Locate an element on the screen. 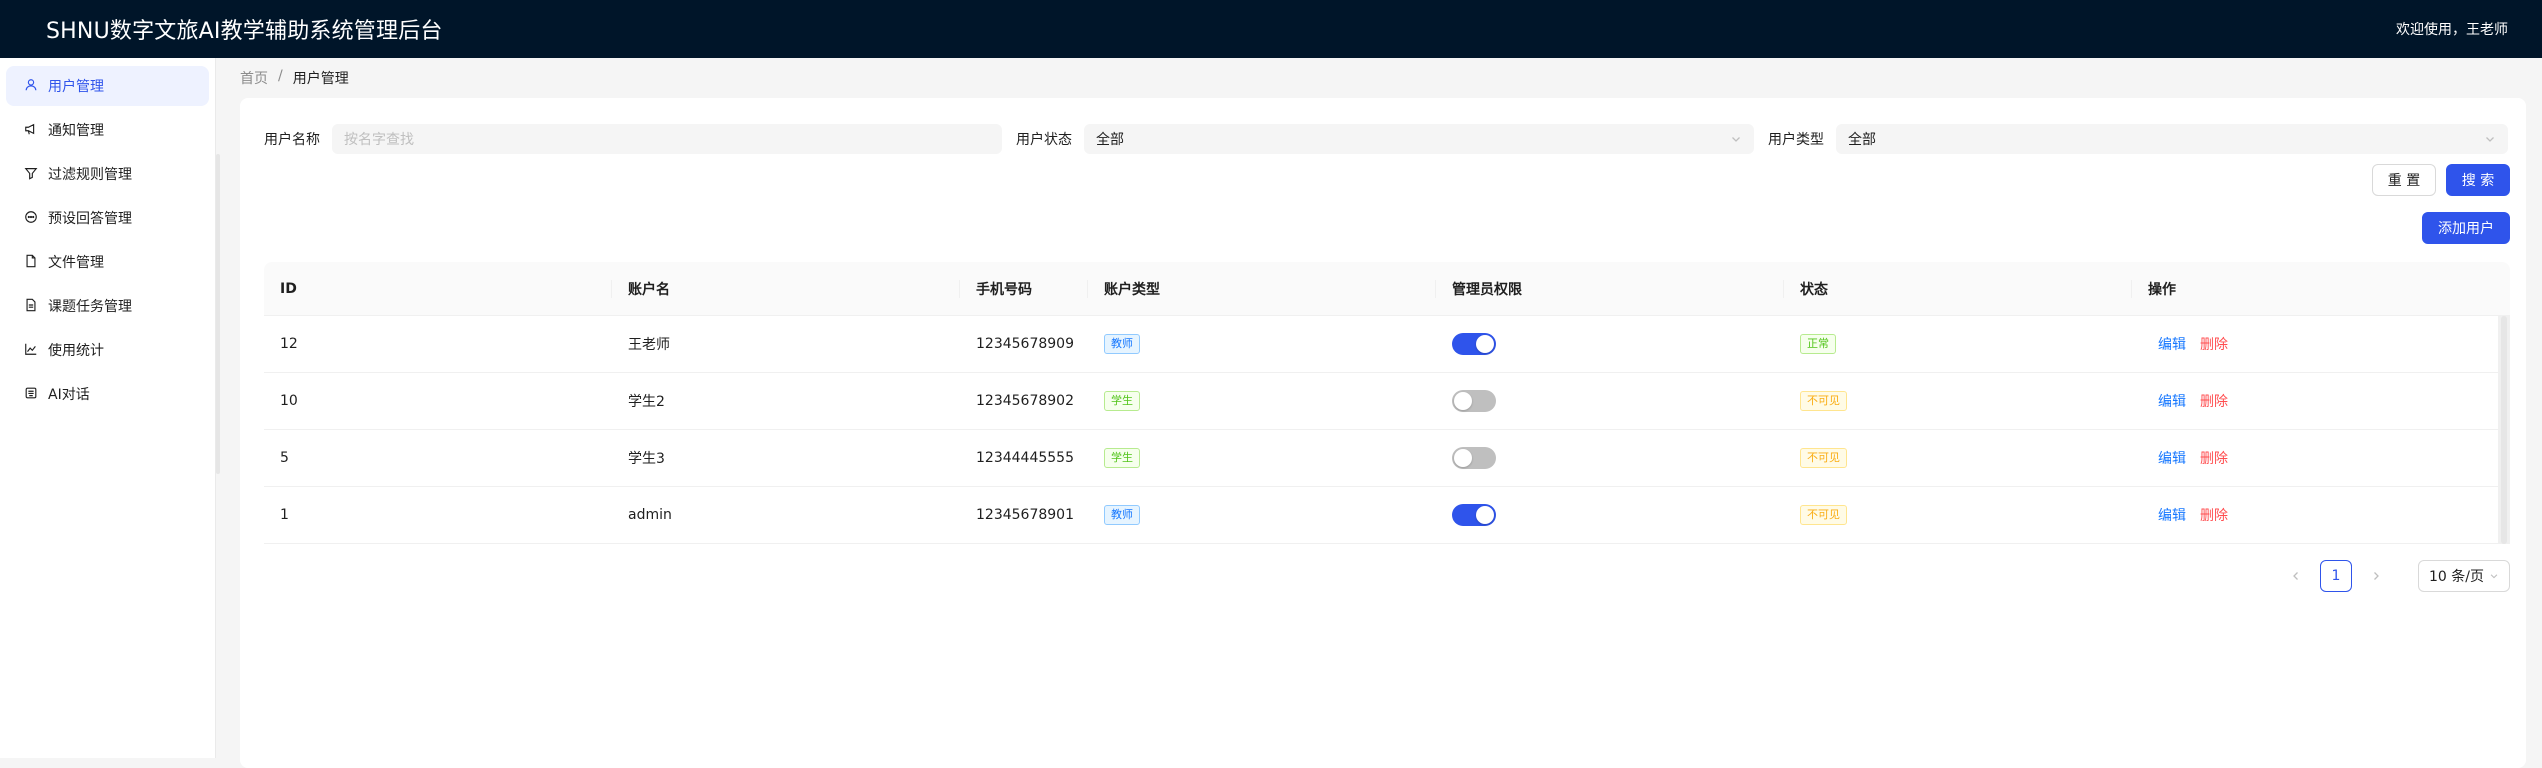 The image size is (2542, 768). table-header: ID 账户名 手机号码 账户类型 管理员权限 状态 操作 is located at coordinates (1387, 289).